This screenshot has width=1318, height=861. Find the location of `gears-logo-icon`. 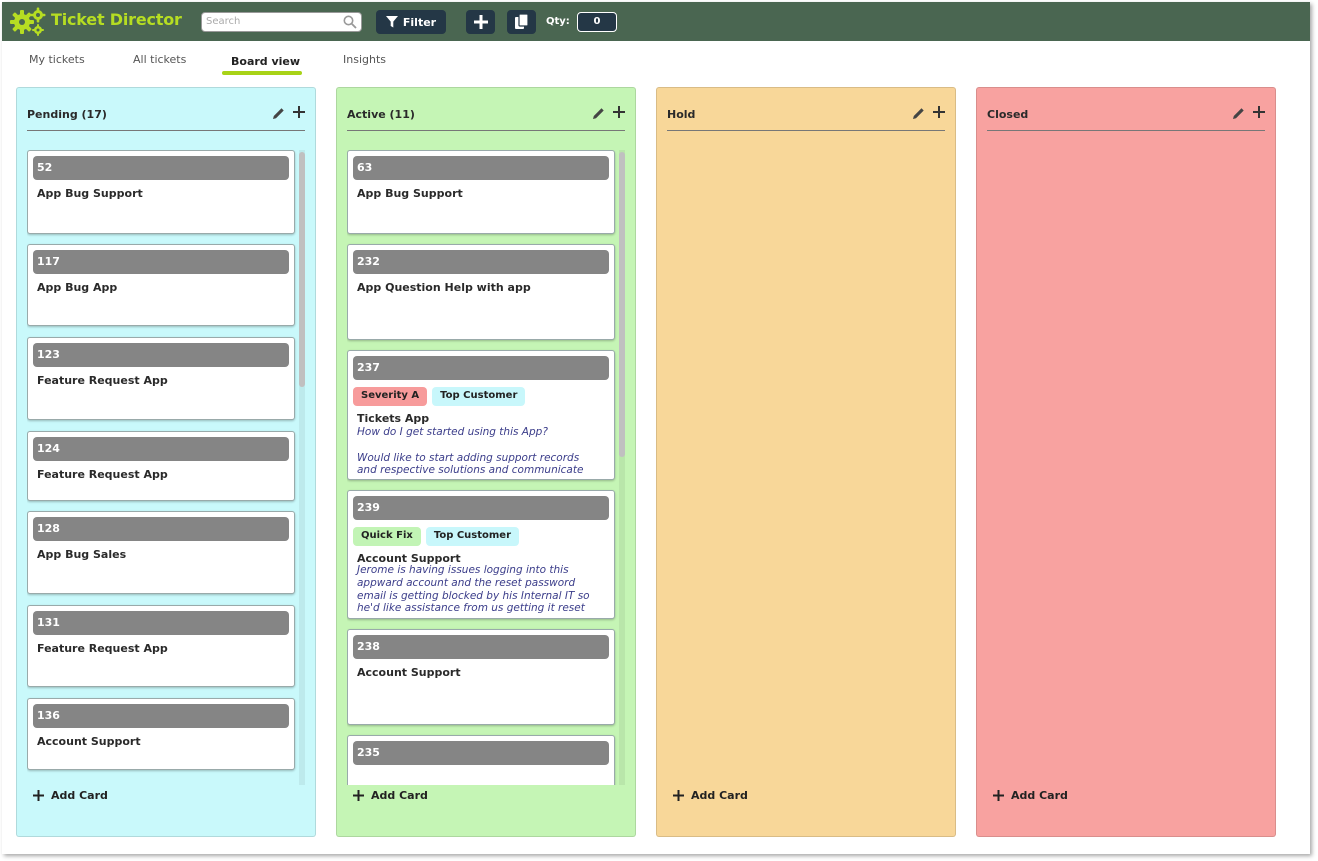

gears-logo-icon is located at coordinates (28, 21).